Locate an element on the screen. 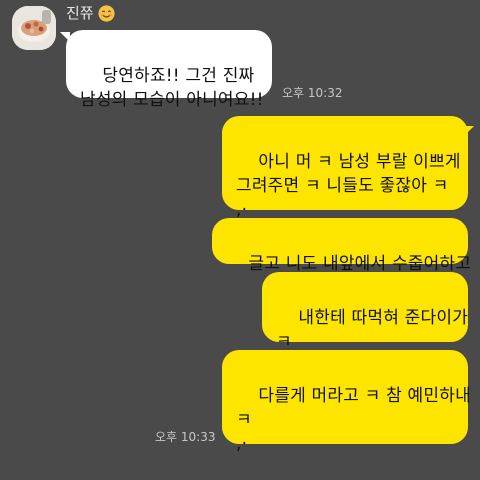  smiling-face-emoji-icon is located at coordinates (106, 13).